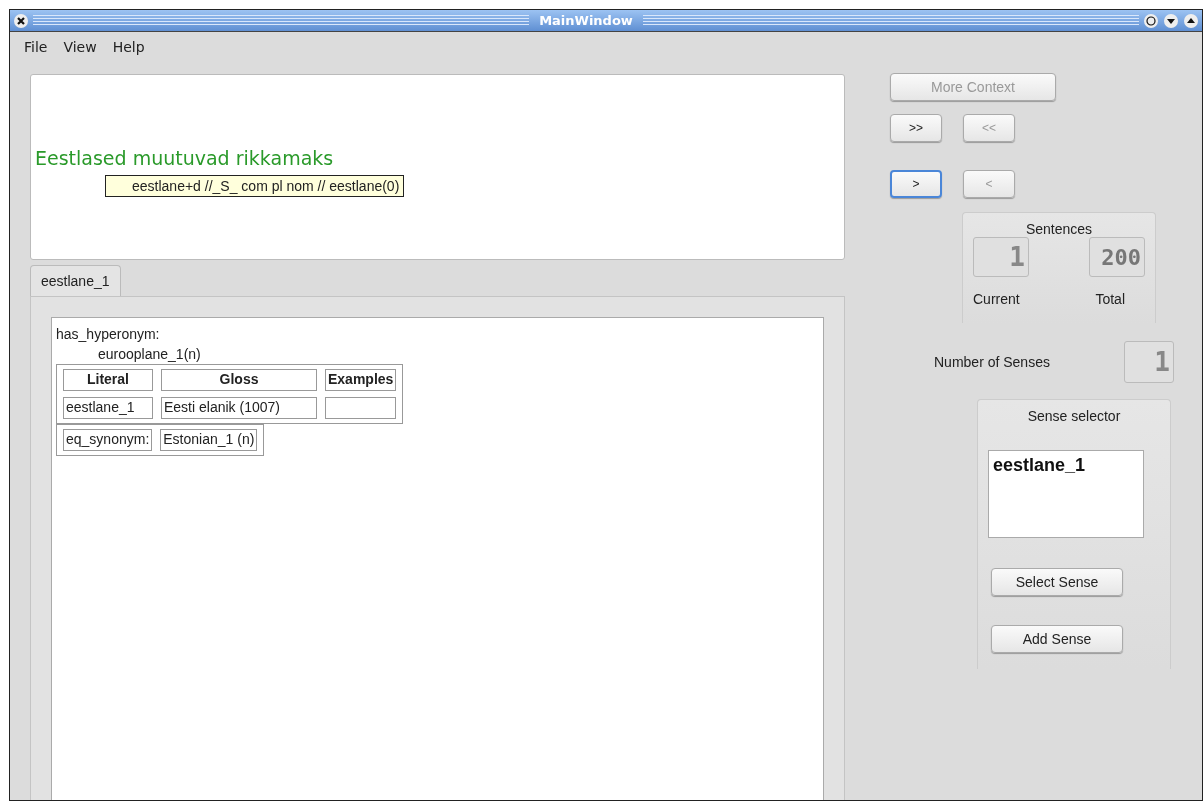 The width and height of the screenshot is (1203, 807). What do you see at coordinates (1074, 416) in the screenshot?
I see `group-title: Sense selector` at bounding box center [1074, 416].